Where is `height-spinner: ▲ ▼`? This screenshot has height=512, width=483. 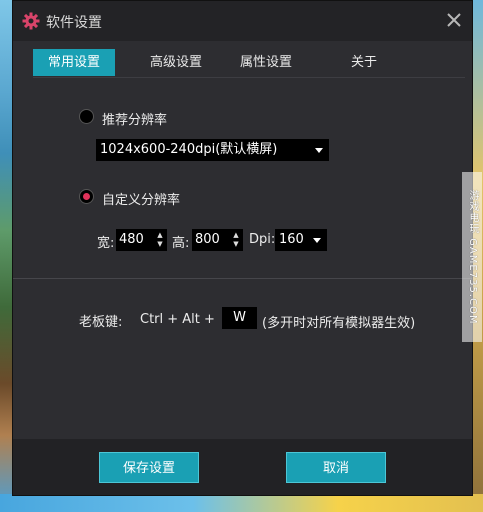
height-spinner: ▲ ▼ is located at coordinates (236, 240).